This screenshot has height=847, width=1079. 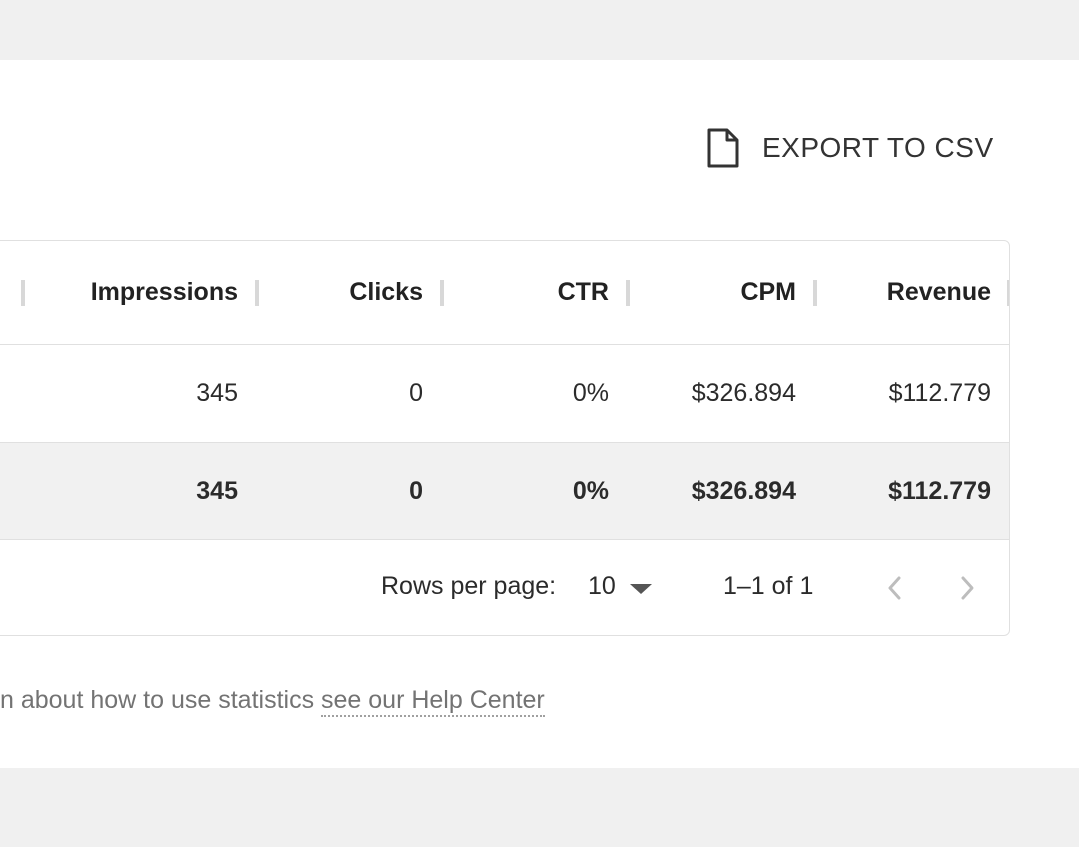 What do you see at coordinates (939, 490) in the screenshot?
I see `total-revenue: $112.779` at bounding box center [939, 490].